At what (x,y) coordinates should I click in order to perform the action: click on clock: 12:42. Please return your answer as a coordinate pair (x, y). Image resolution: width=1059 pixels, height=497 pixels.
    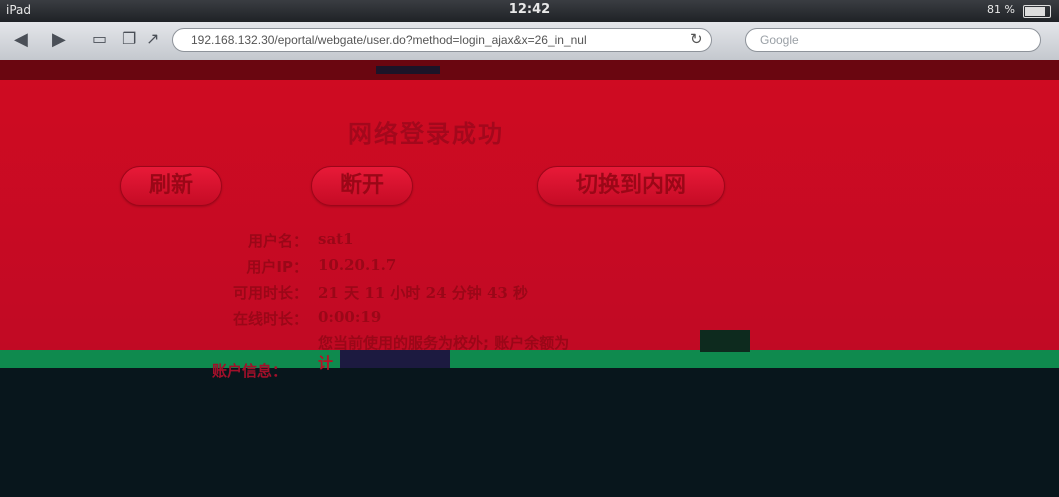
    Looking at the image, I should click on (529, 9).